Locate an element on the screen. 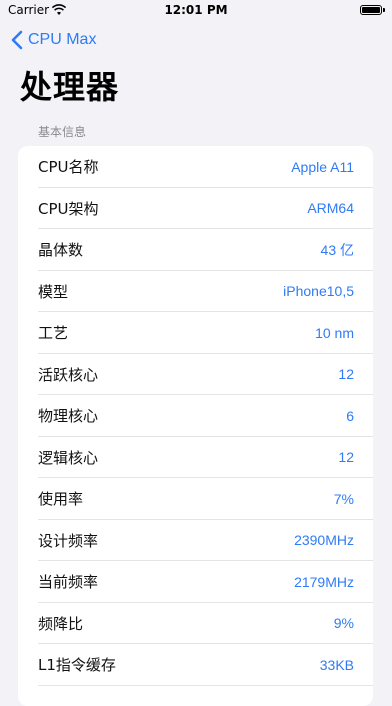 Image resolution: width=392 pixels, height=706 pixels. row-value: iPhone10,5 is located at coordinates (318, 291).